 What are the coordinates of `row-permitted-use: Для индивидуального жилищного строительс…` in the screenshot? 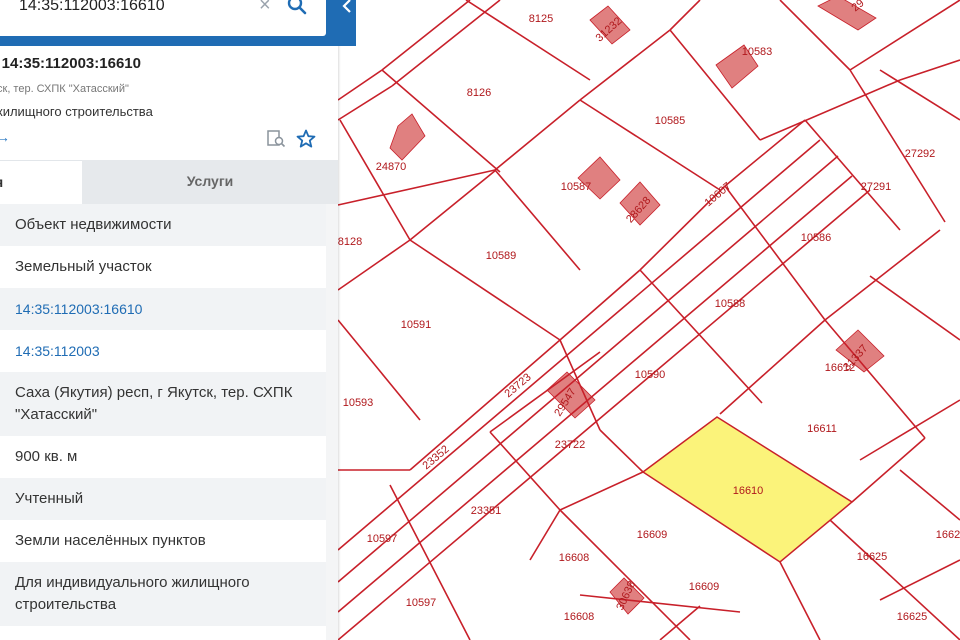 It's located at (163, 594).